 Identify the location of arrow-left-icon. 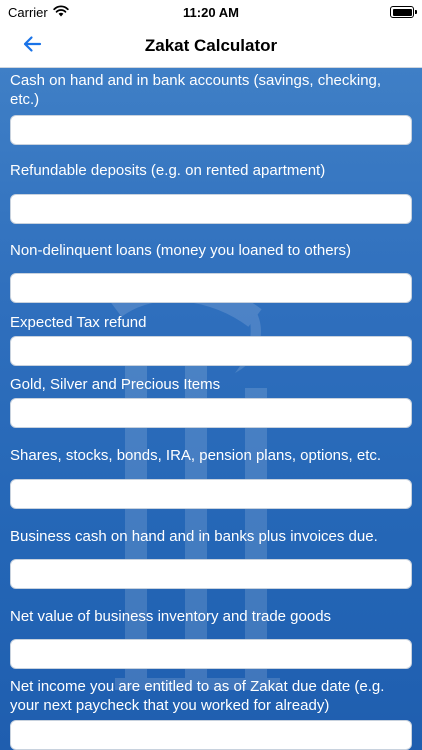
(32, 46).